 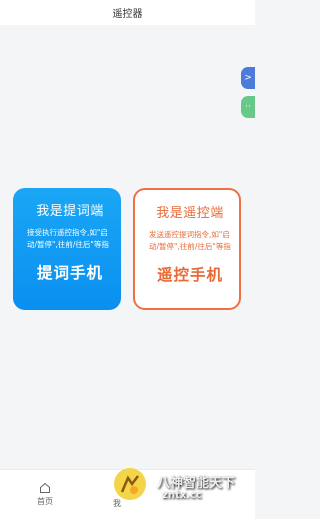 What do you see at coordinates (45, 487) in the screenshot?
I see `home-icon` at bounding box center [45, 487].